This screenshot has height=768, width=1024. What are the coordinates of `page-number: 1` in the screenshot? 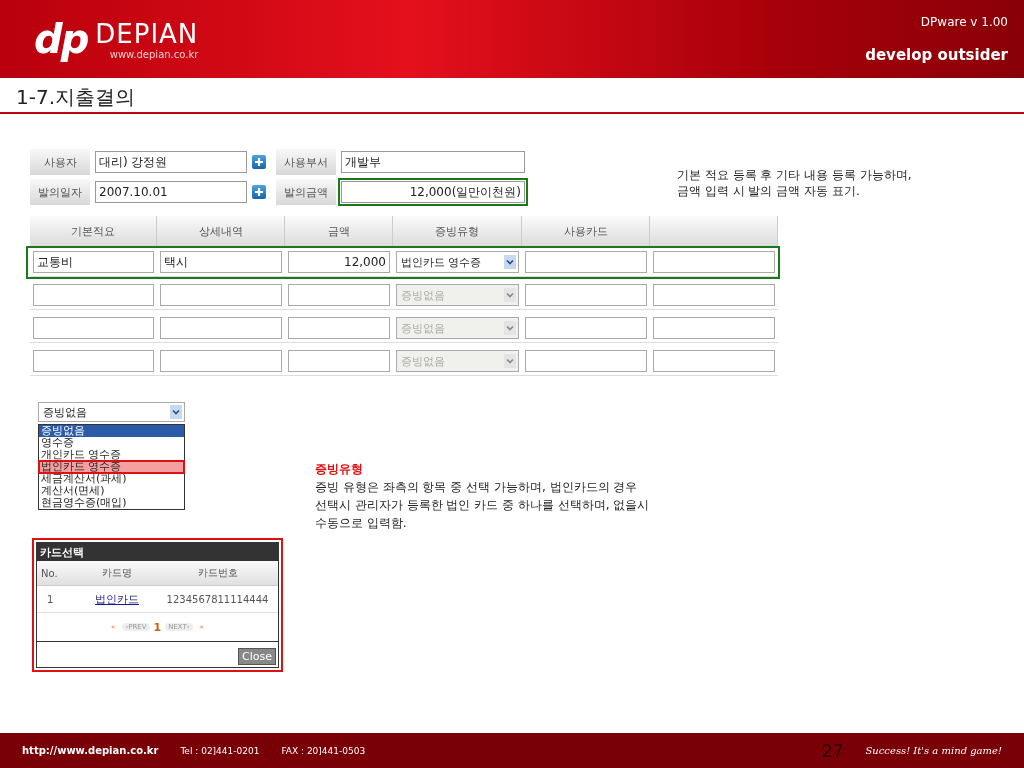 It's located at (157, 627).